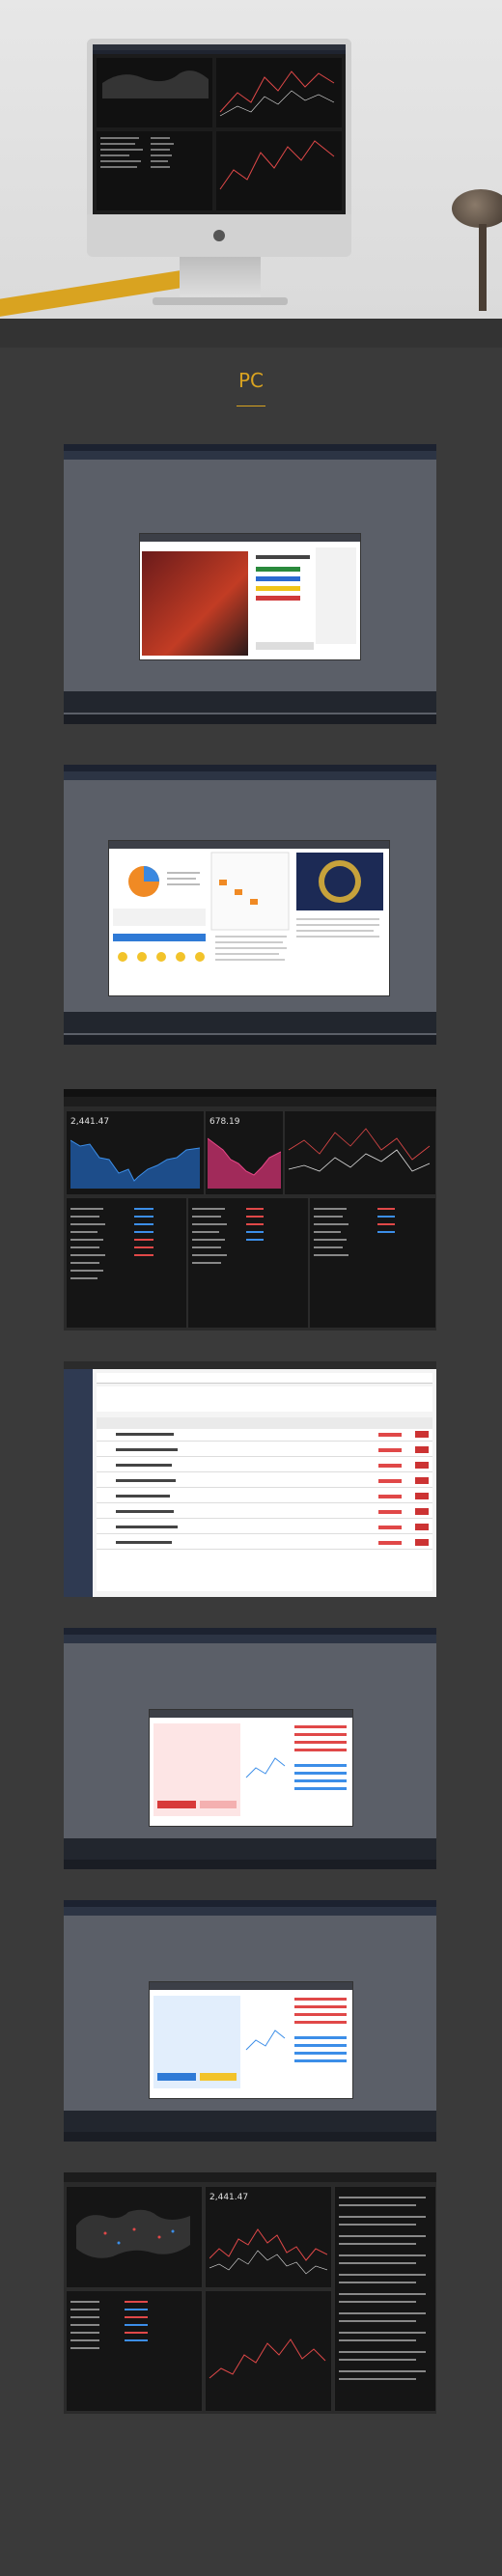  What do you see at coordinates (264, 1378) in the screenshot?
I see `tab-strip` at bounding box center [264, 1378].